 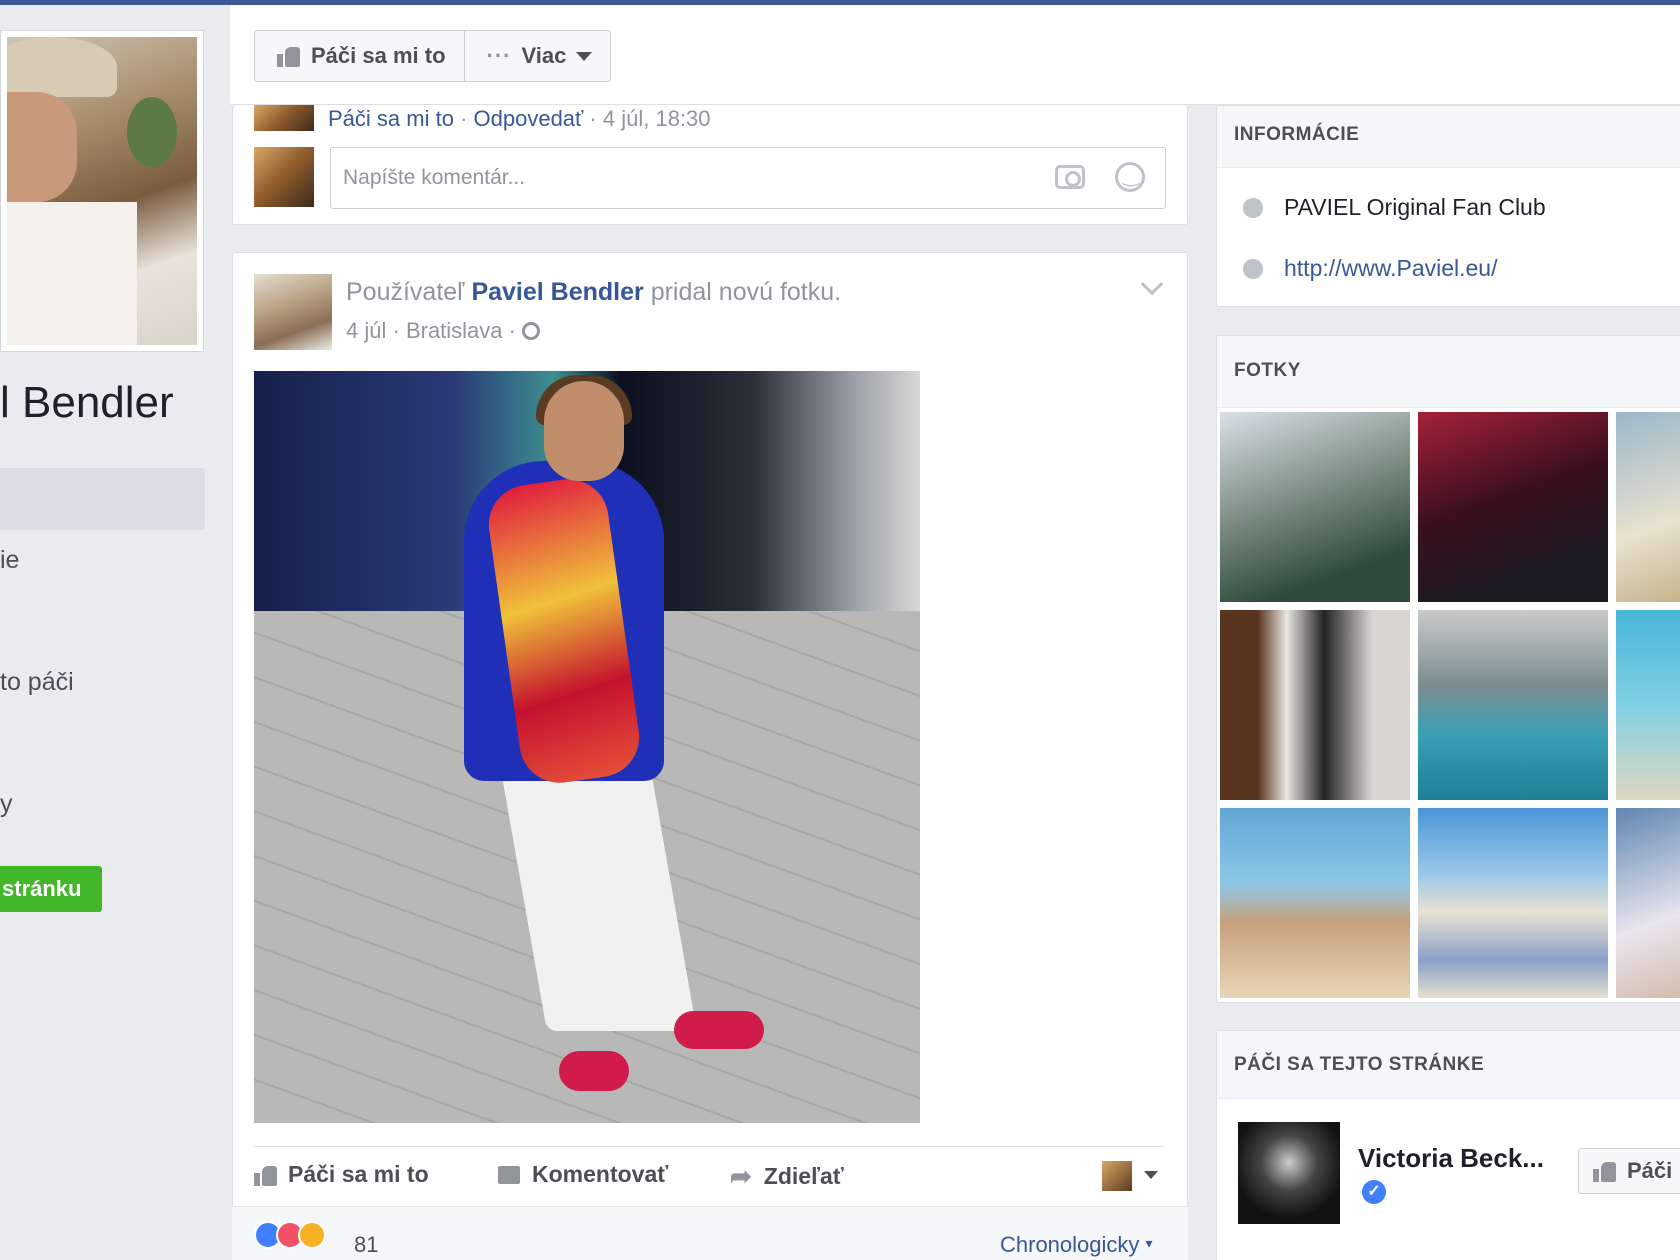 What do you see at coordinates (709, 1176) in the screenshot?
I see `post-action-bar: Páči sa mi to Komentovať ➦ Zdieľať` at bounding box center [709, 1176].